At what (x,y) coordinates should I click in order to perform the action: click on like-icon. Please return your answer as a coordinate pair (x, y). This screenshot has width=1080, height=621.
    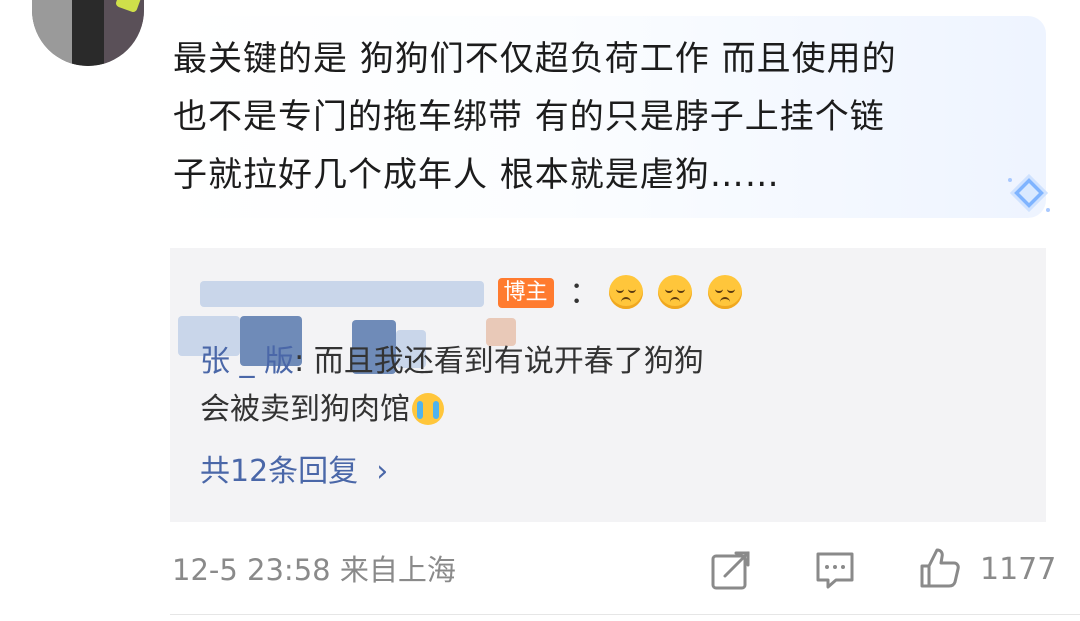
    Looking at the image, I should click on (940, 568).